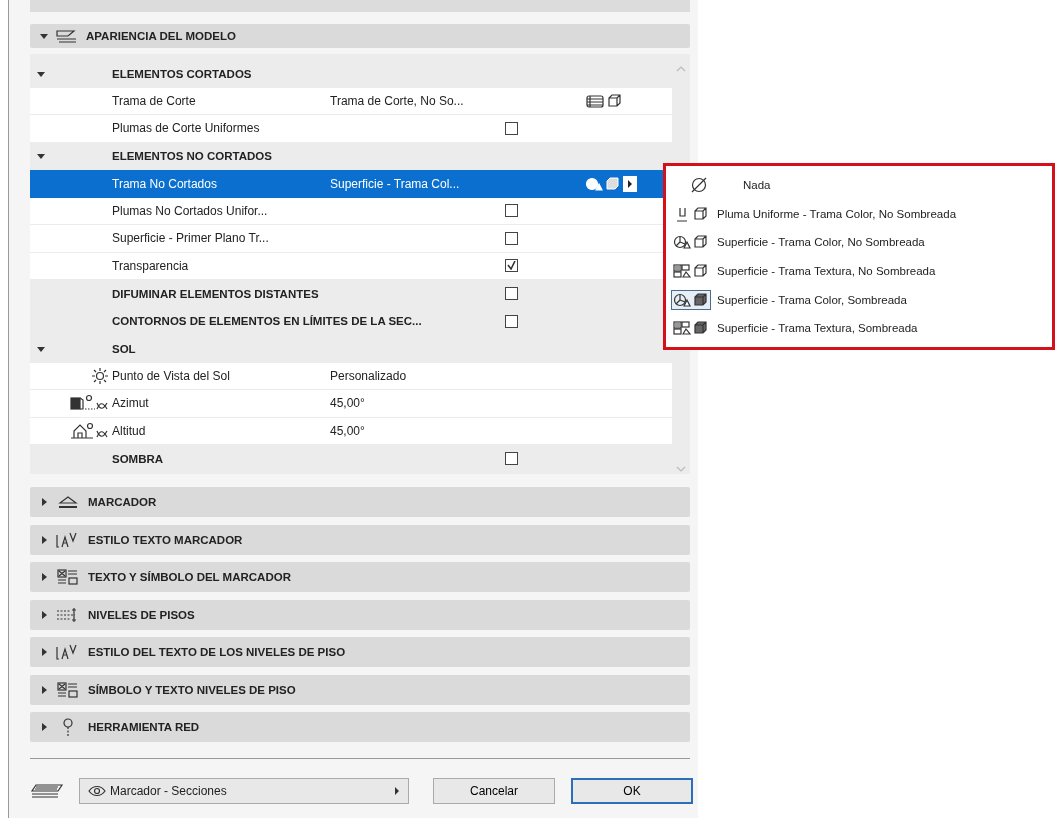  What do you see at coordinates (861, 242) in the screenshot?
I see `menu-item: Superficie - Trama Color, No Sombreada` at bounding box center [861, 242].